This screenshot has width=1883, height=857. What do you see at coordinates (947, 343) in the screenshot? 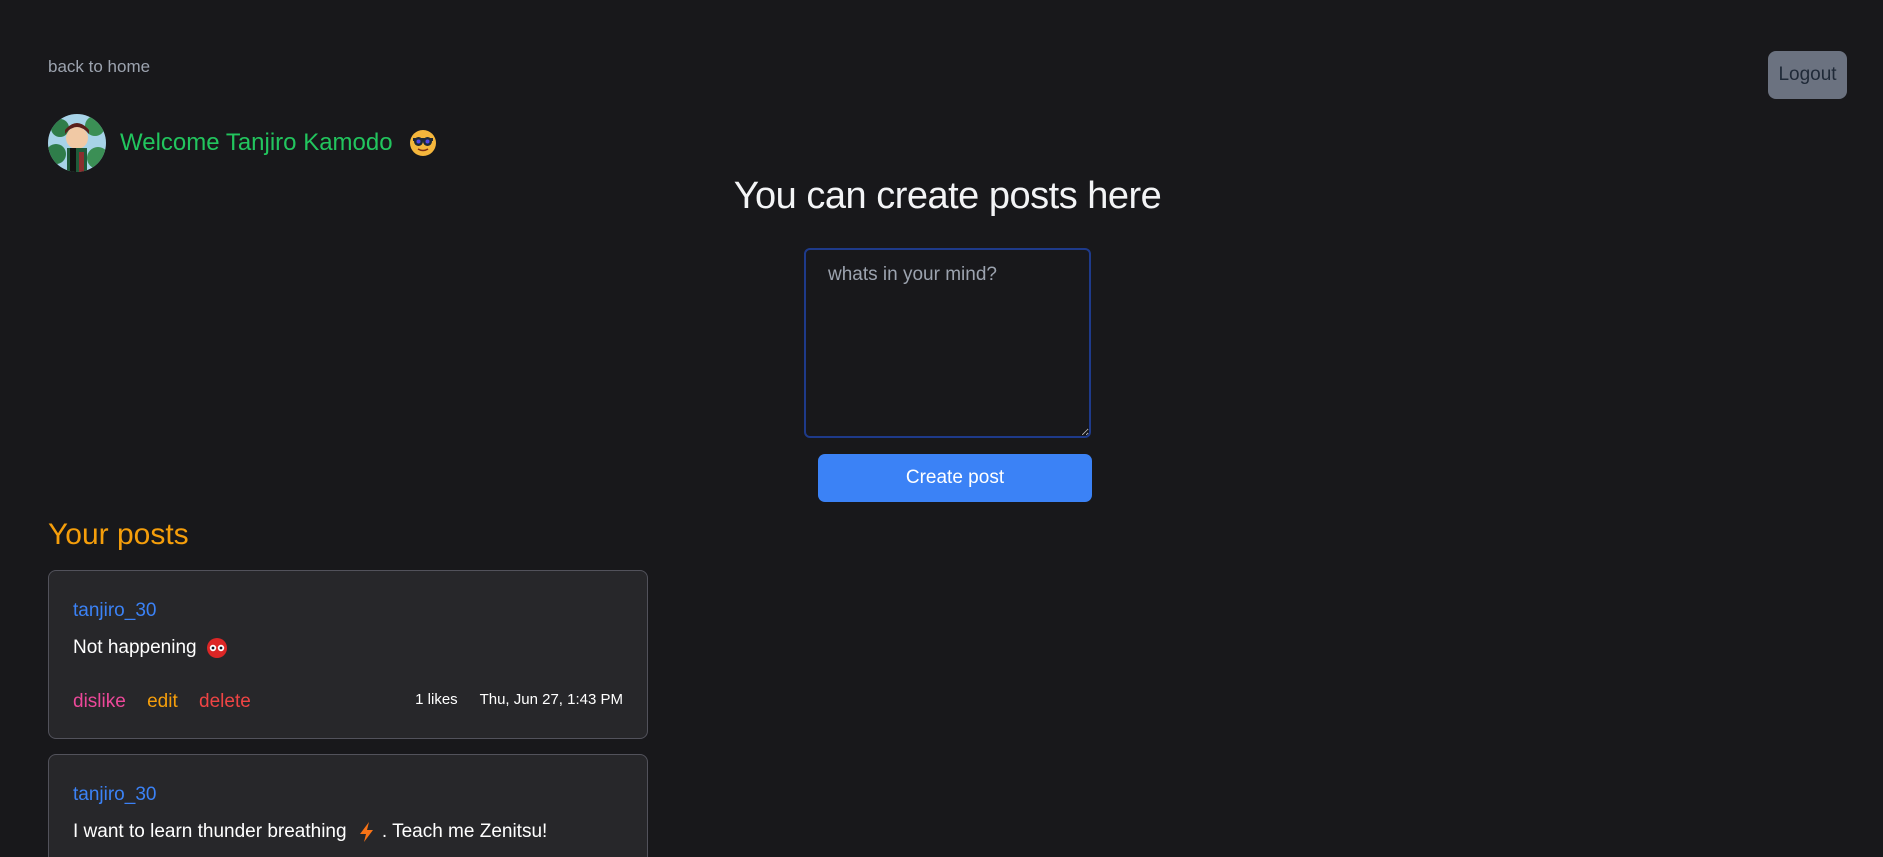
I see `post-input` at bounding box center [947, 343].